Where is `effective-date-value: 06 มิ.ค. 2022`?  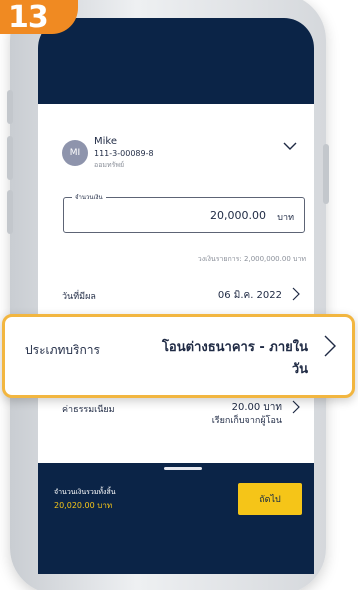 effective-date-value: 06 มิ.ค. 2022 is located at coordinates (249, 295).